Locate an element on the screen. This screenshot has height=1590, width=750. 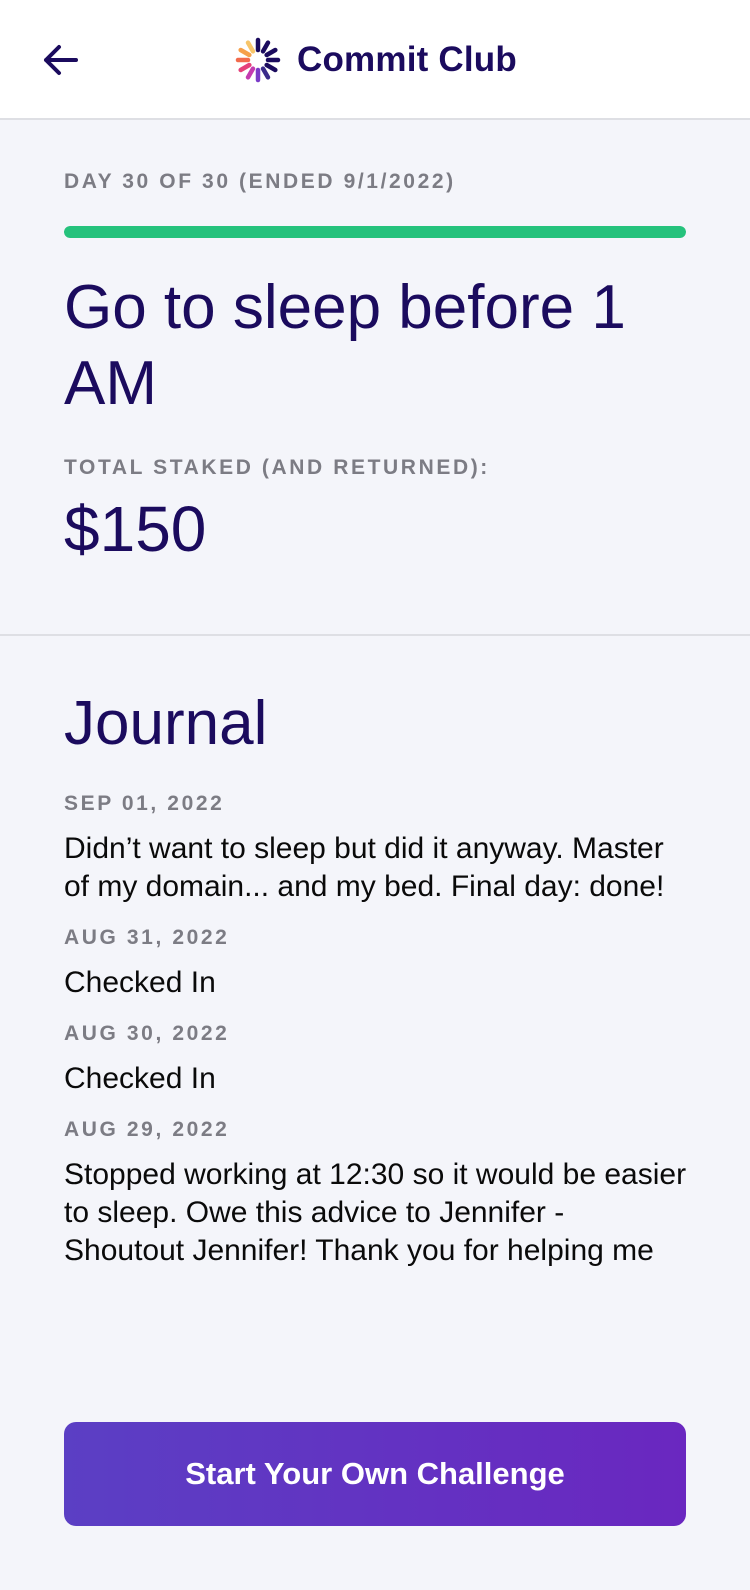
top-bar: Commit Club is located at coordinates (375, 60).